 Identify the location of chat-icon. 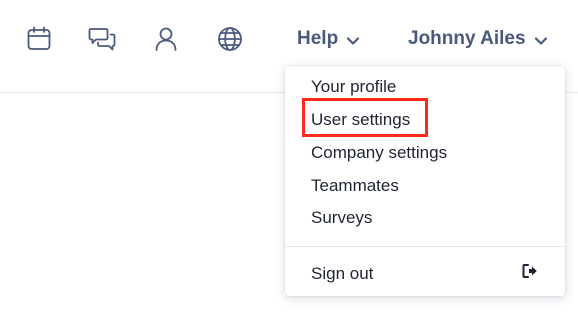
(102, 39).